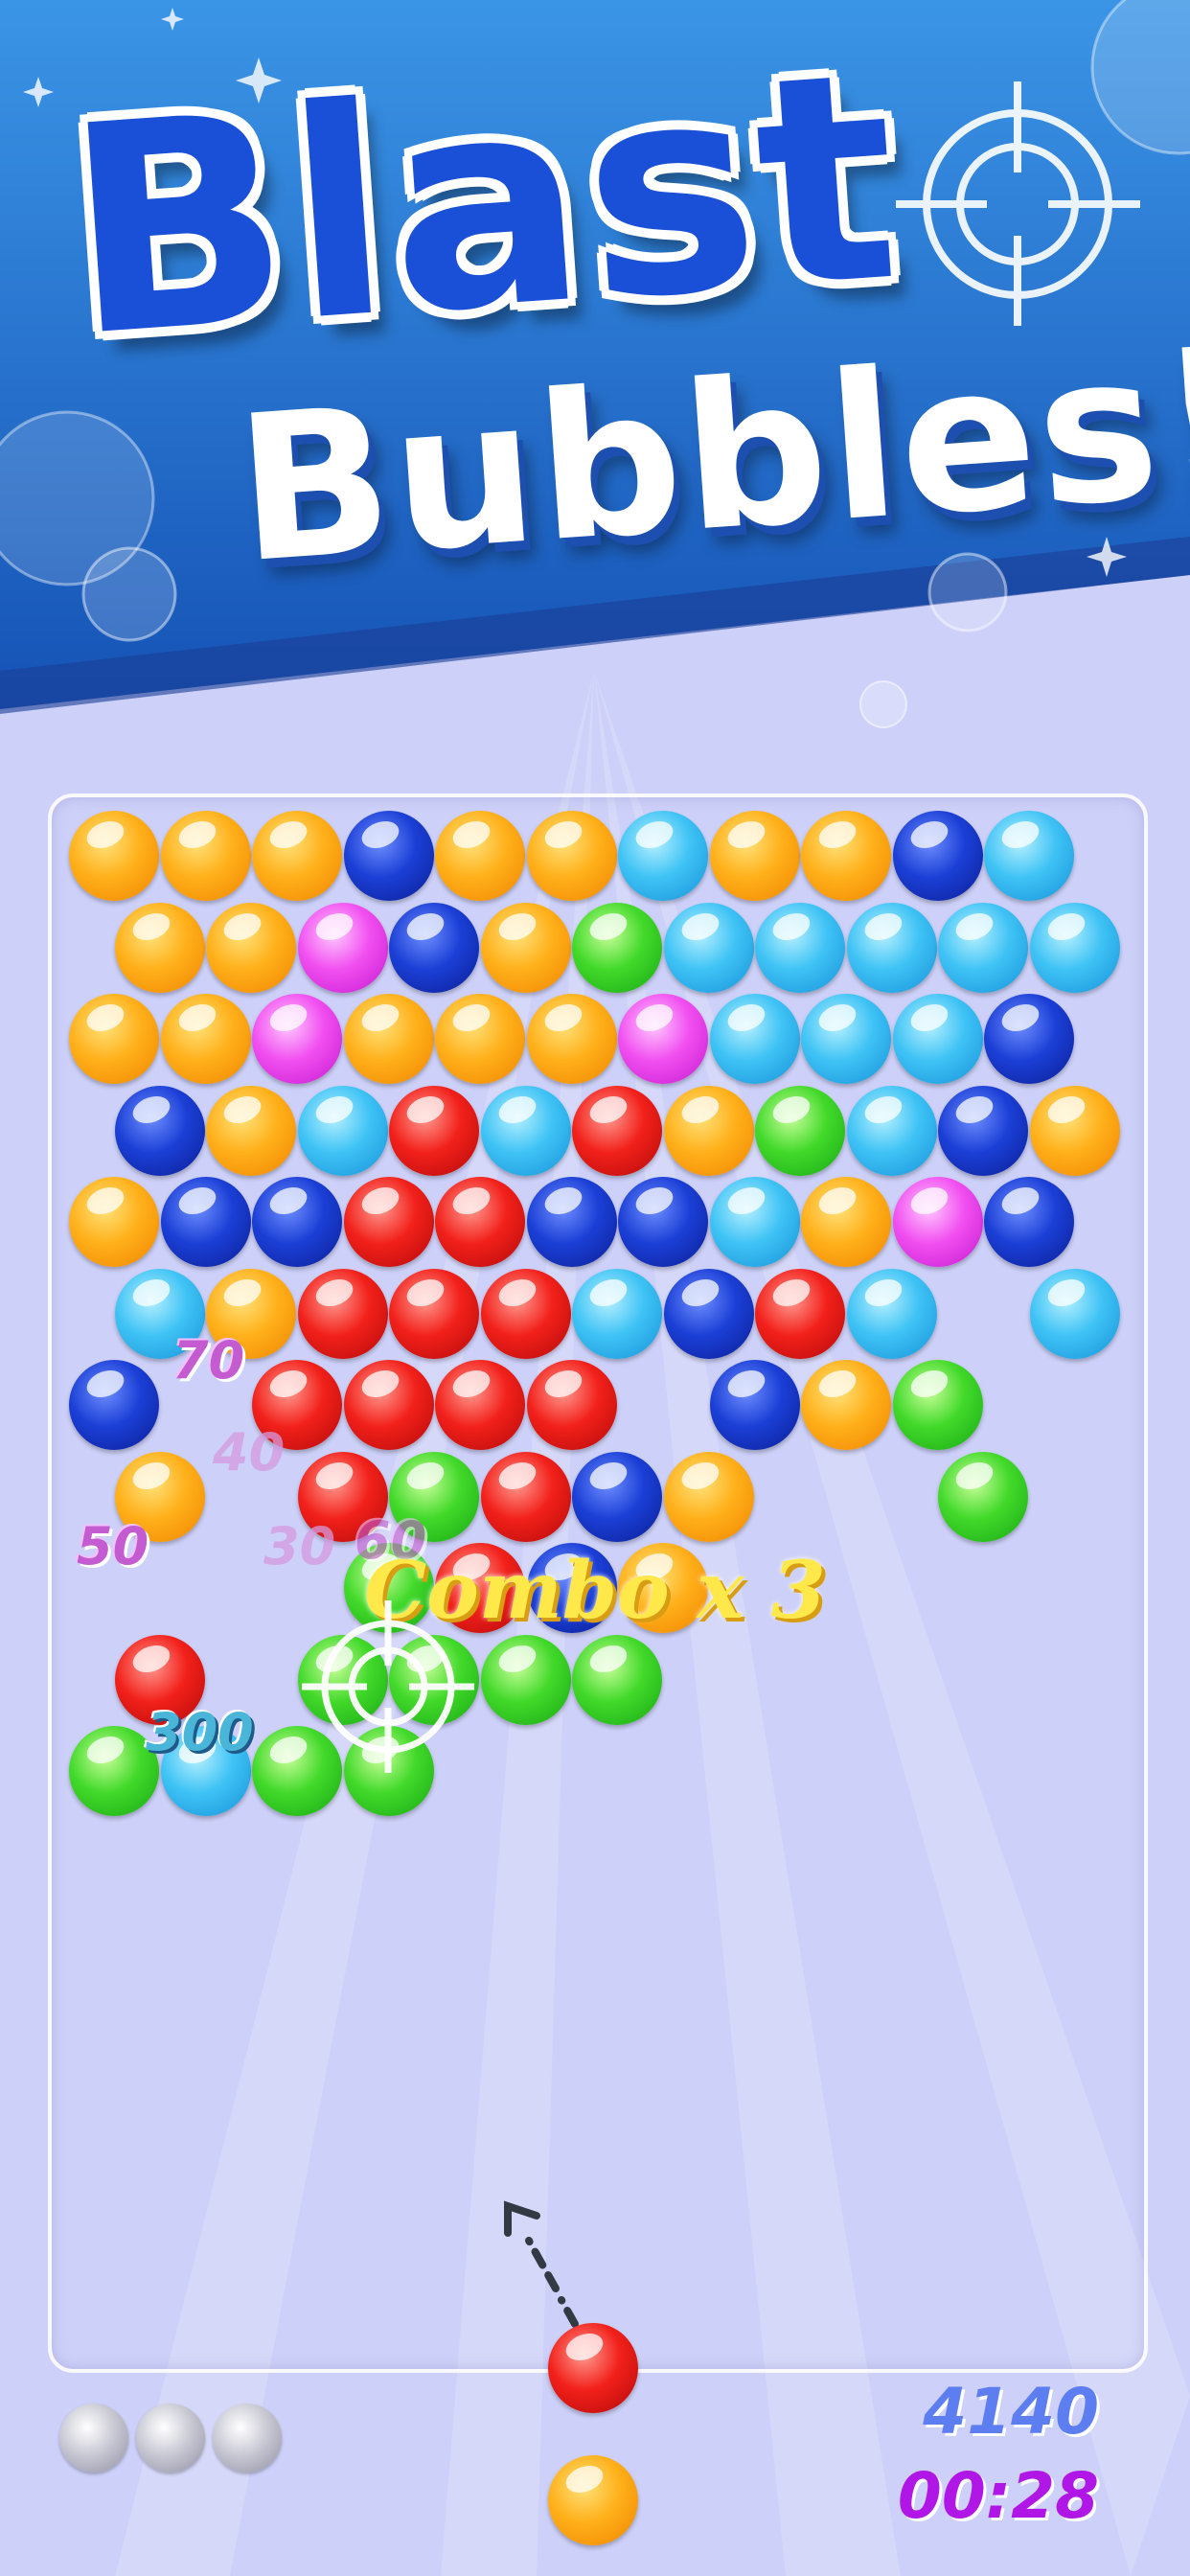 The height and width of the screenshot is (2576, 1190). What do you see at coordinates (593, 2500) in the screenshot?
I see `shooter-bubble-next` at bounding box center [593, 2500].